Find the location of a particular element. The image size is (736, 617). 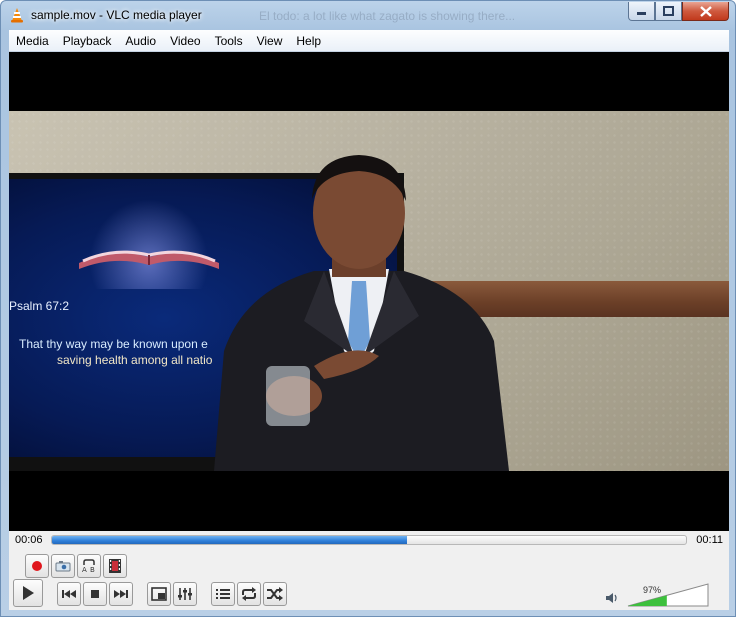

fullscreen-button is located at coordinates (159, 594).